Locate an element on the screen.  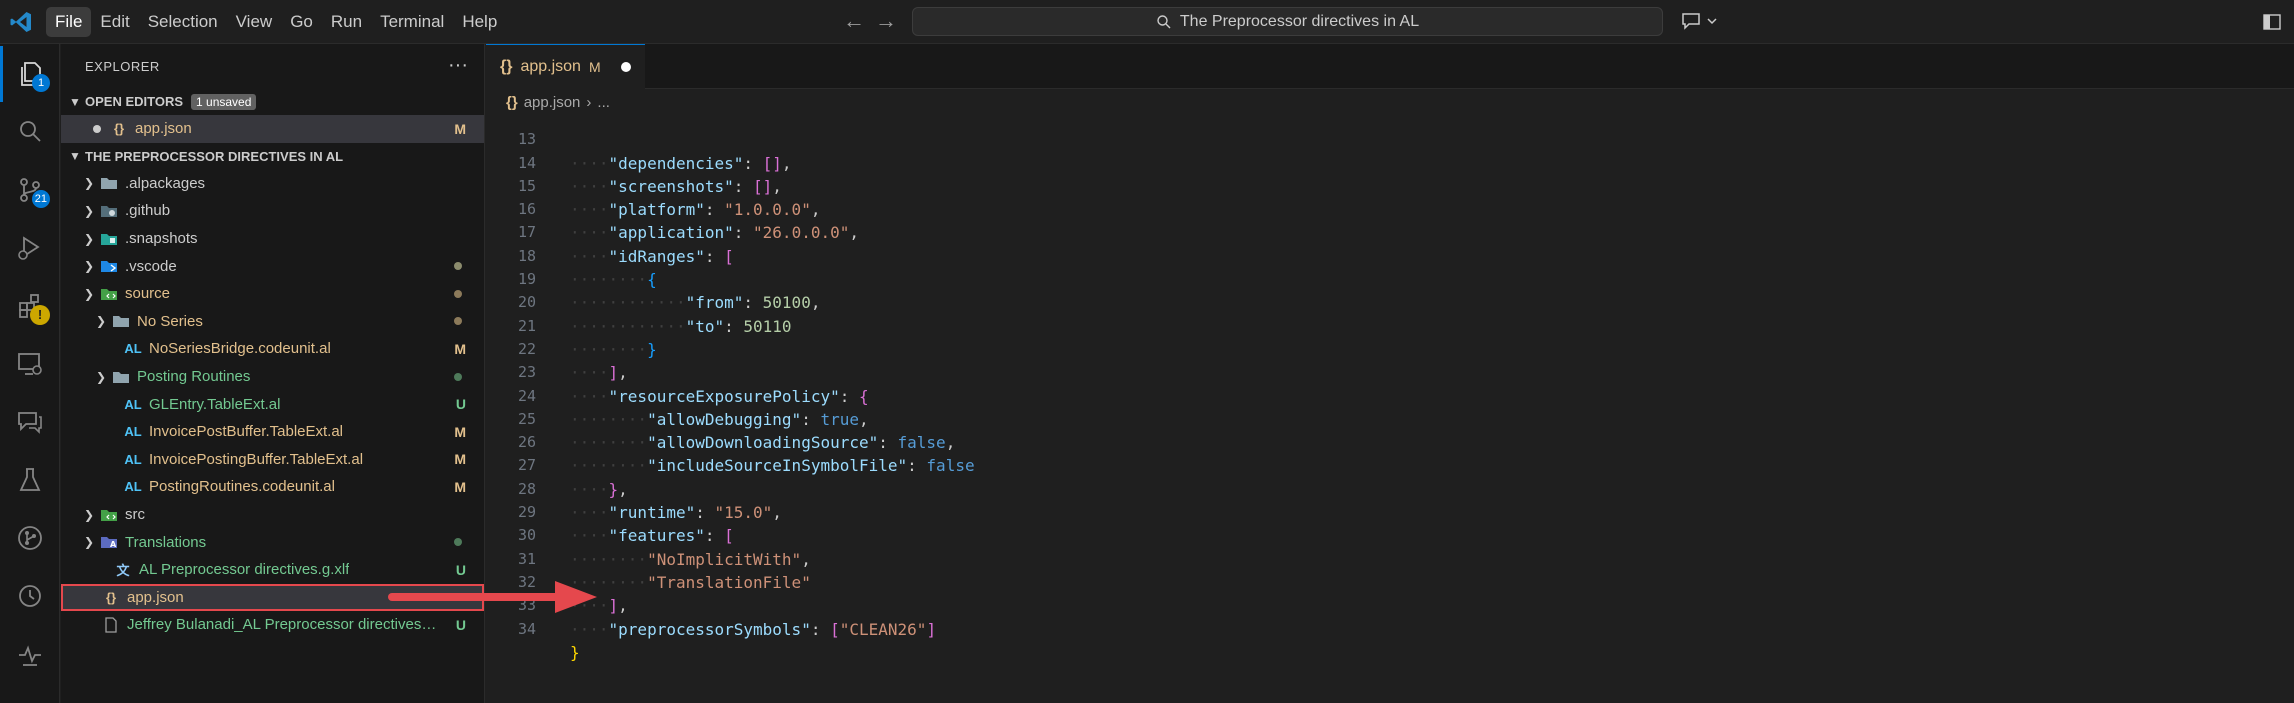
json-value: "CLEAN26" is located at coordinates (883, 629).